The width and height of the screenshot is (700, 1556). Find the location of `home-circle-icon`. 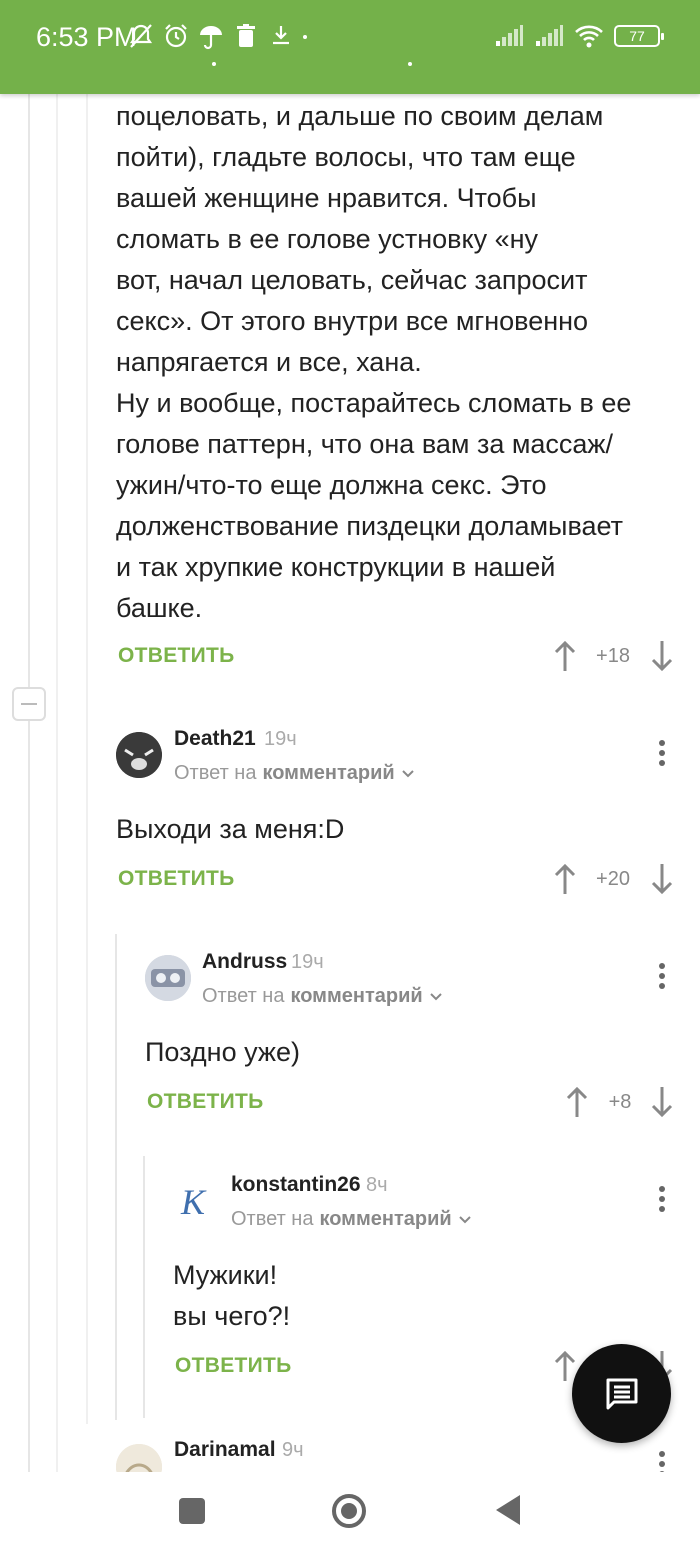

home-circle-icon is located at coordinates (349, 1511).